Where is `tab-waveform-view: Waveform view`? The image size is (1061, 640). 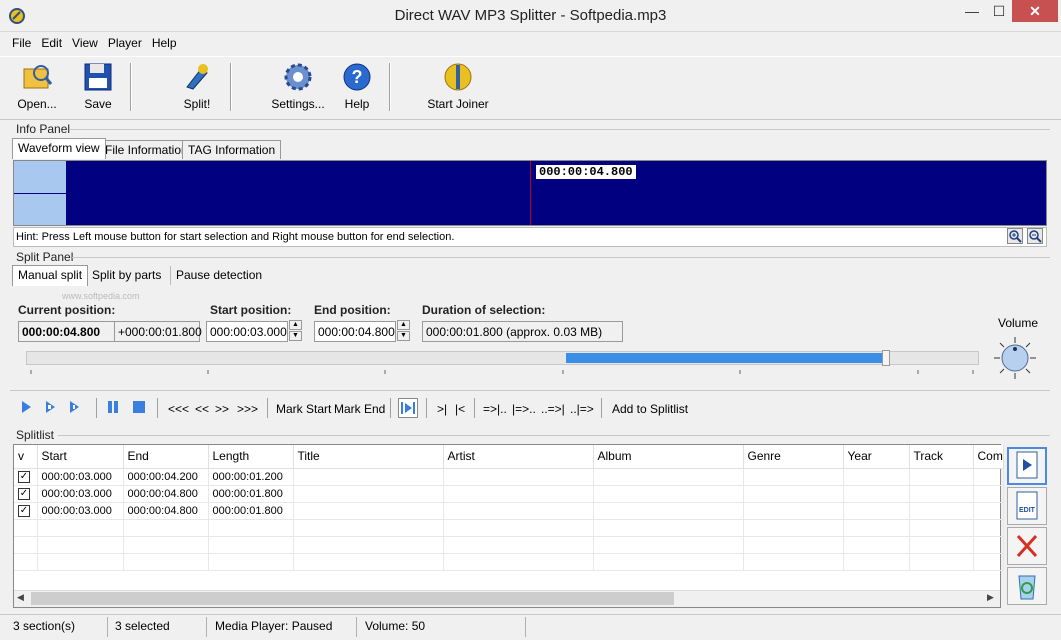
tab-waveform-view: Waveform view is located at coordinates (59, 148).